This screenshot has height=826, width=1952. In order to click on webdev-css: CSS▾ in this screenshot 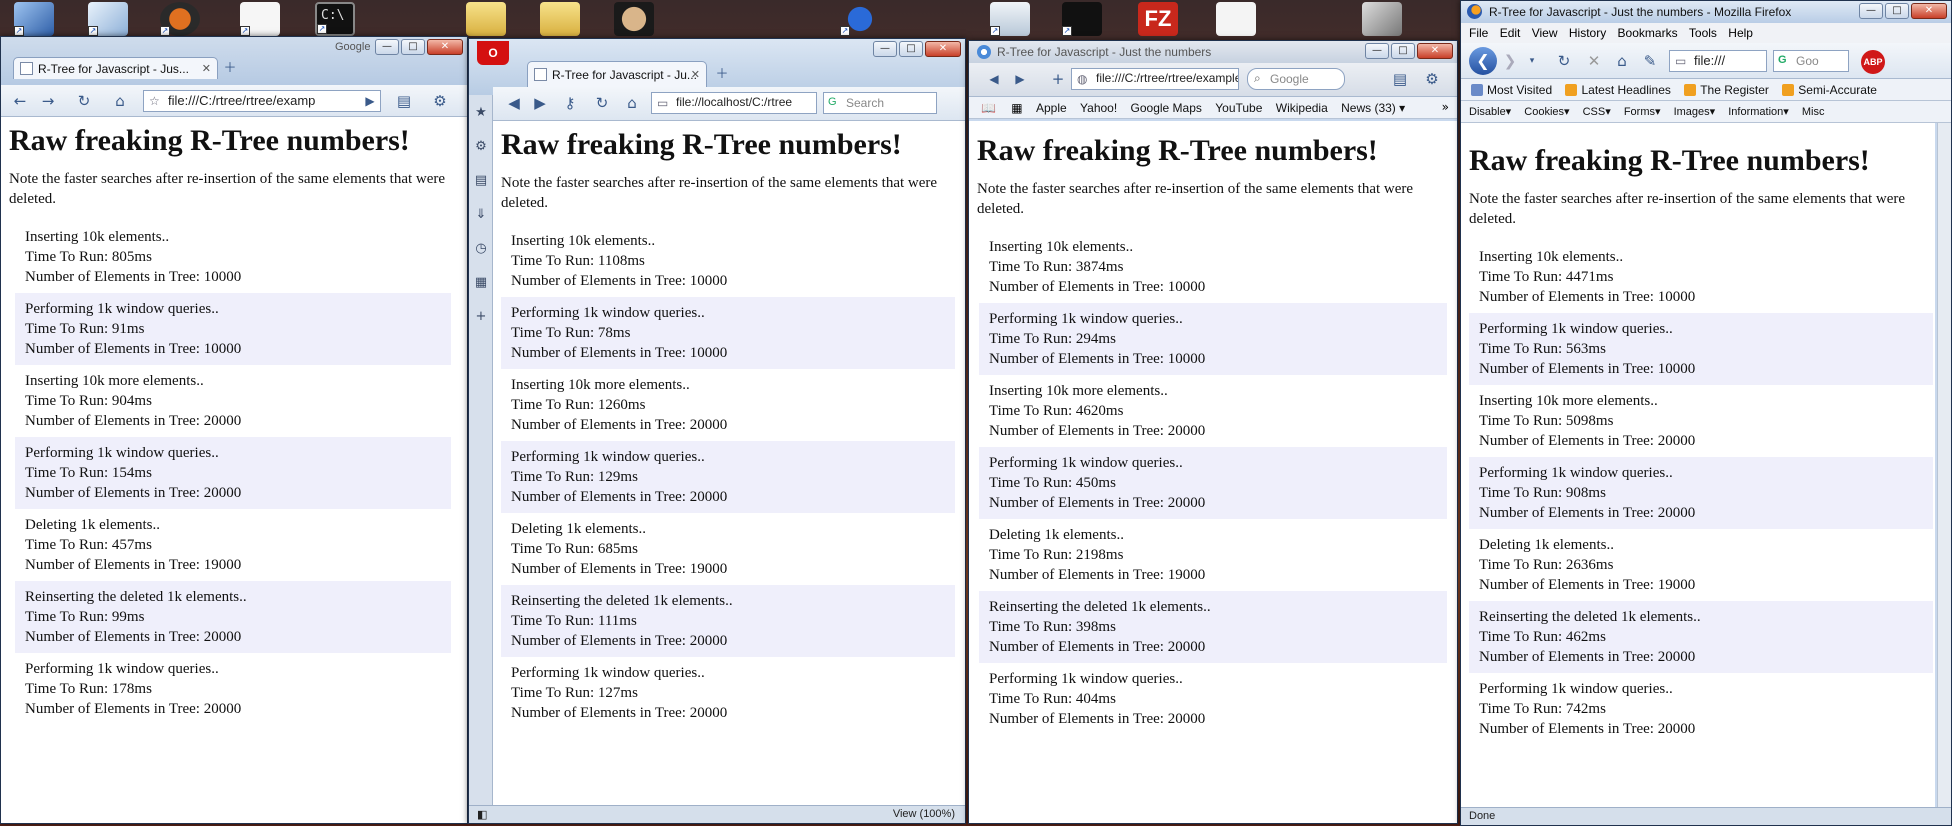, I will do `click(1597, 111)`.